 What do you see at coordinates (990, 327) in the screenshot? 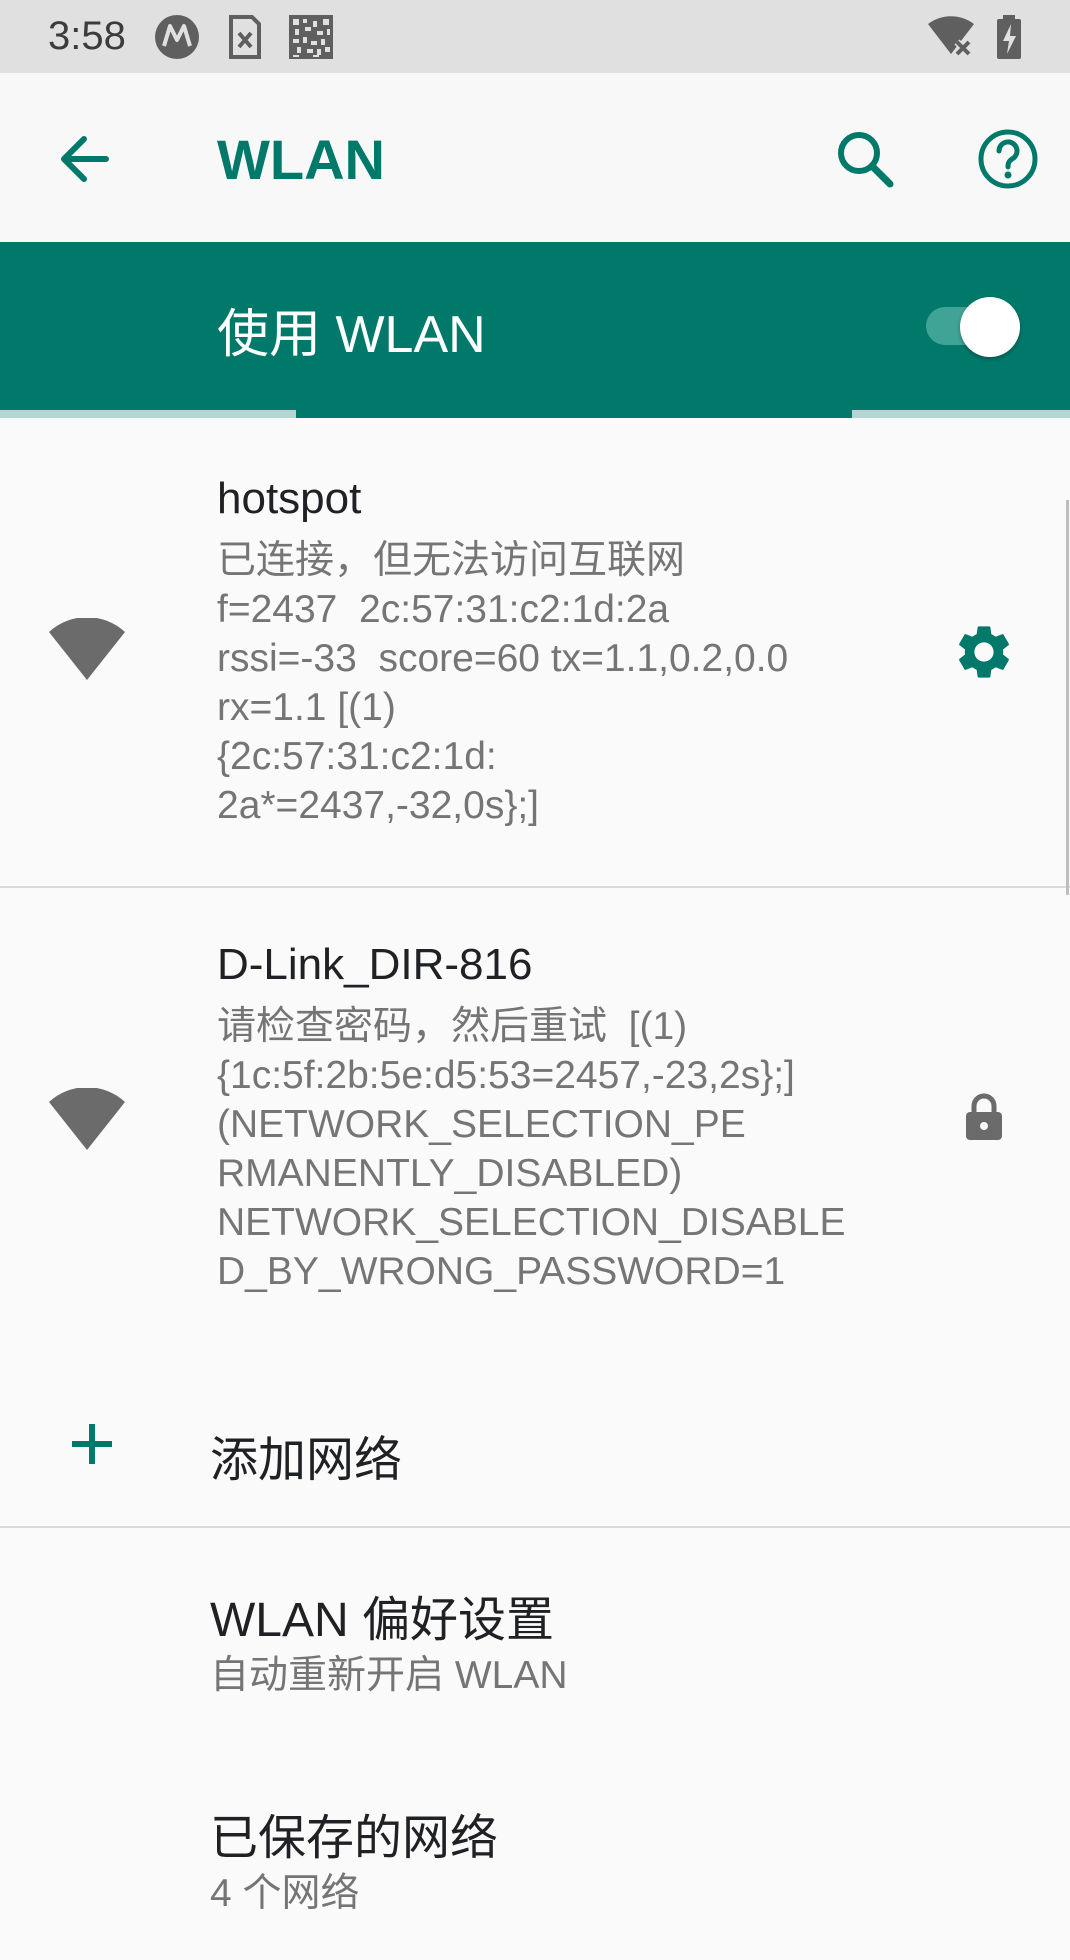
I see `toggle-thumb` at bounding box center [990, 327].